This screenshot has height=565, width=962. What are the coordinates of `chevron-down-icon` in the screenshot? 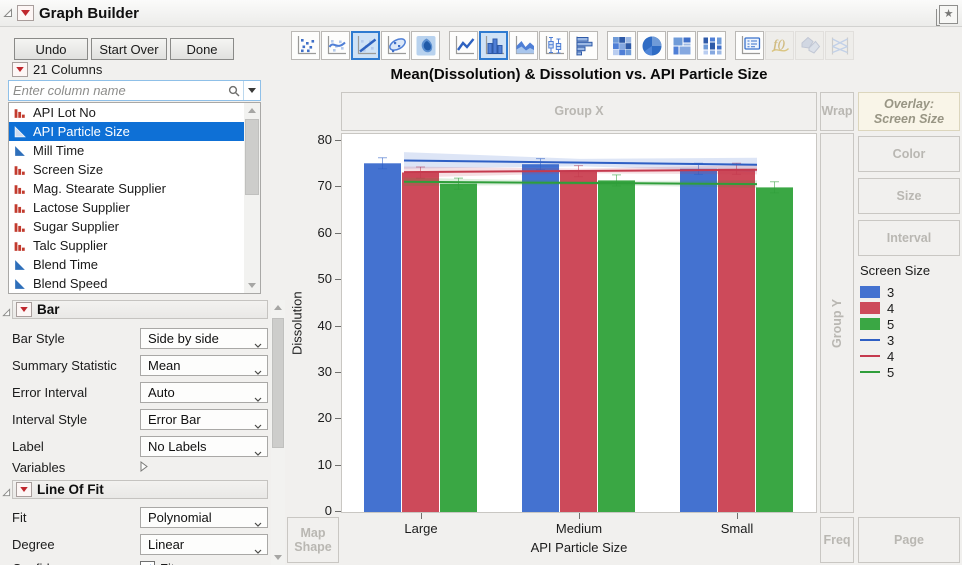 It's located at (258, 424).